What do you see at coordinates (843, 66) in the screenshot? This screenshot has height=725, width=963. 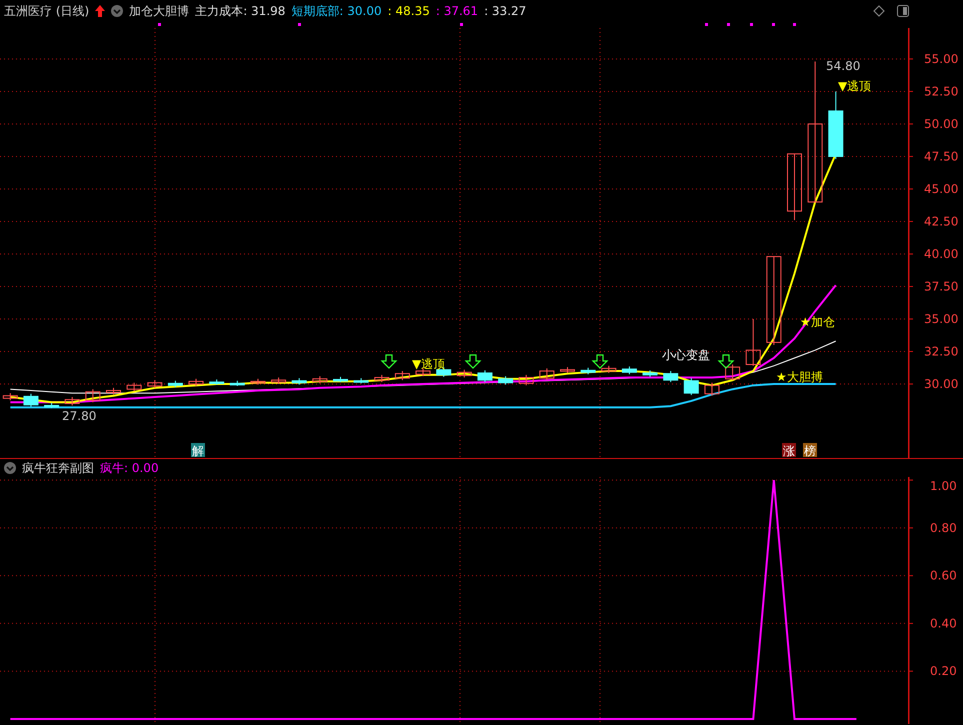 I see `chart-annotation: 54.80` at bounding box center [843, 66].